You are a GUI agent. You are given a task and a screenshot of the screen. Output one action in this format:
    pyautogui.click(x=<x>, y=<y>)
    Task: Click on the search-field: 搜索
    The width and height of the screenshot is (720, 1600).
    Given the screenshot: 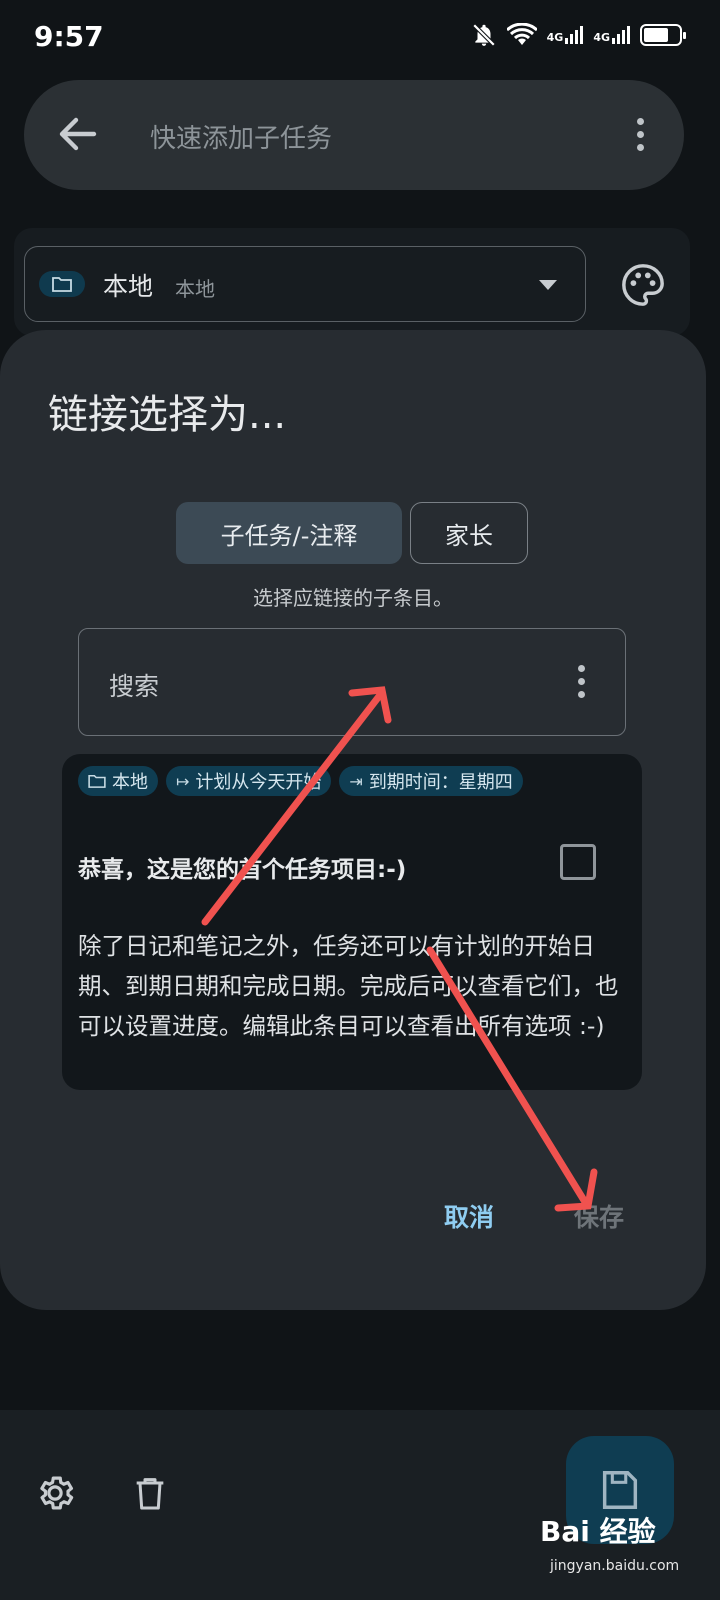 What is the action you would take?
    pyautogui.click(x=352, y=682)
    